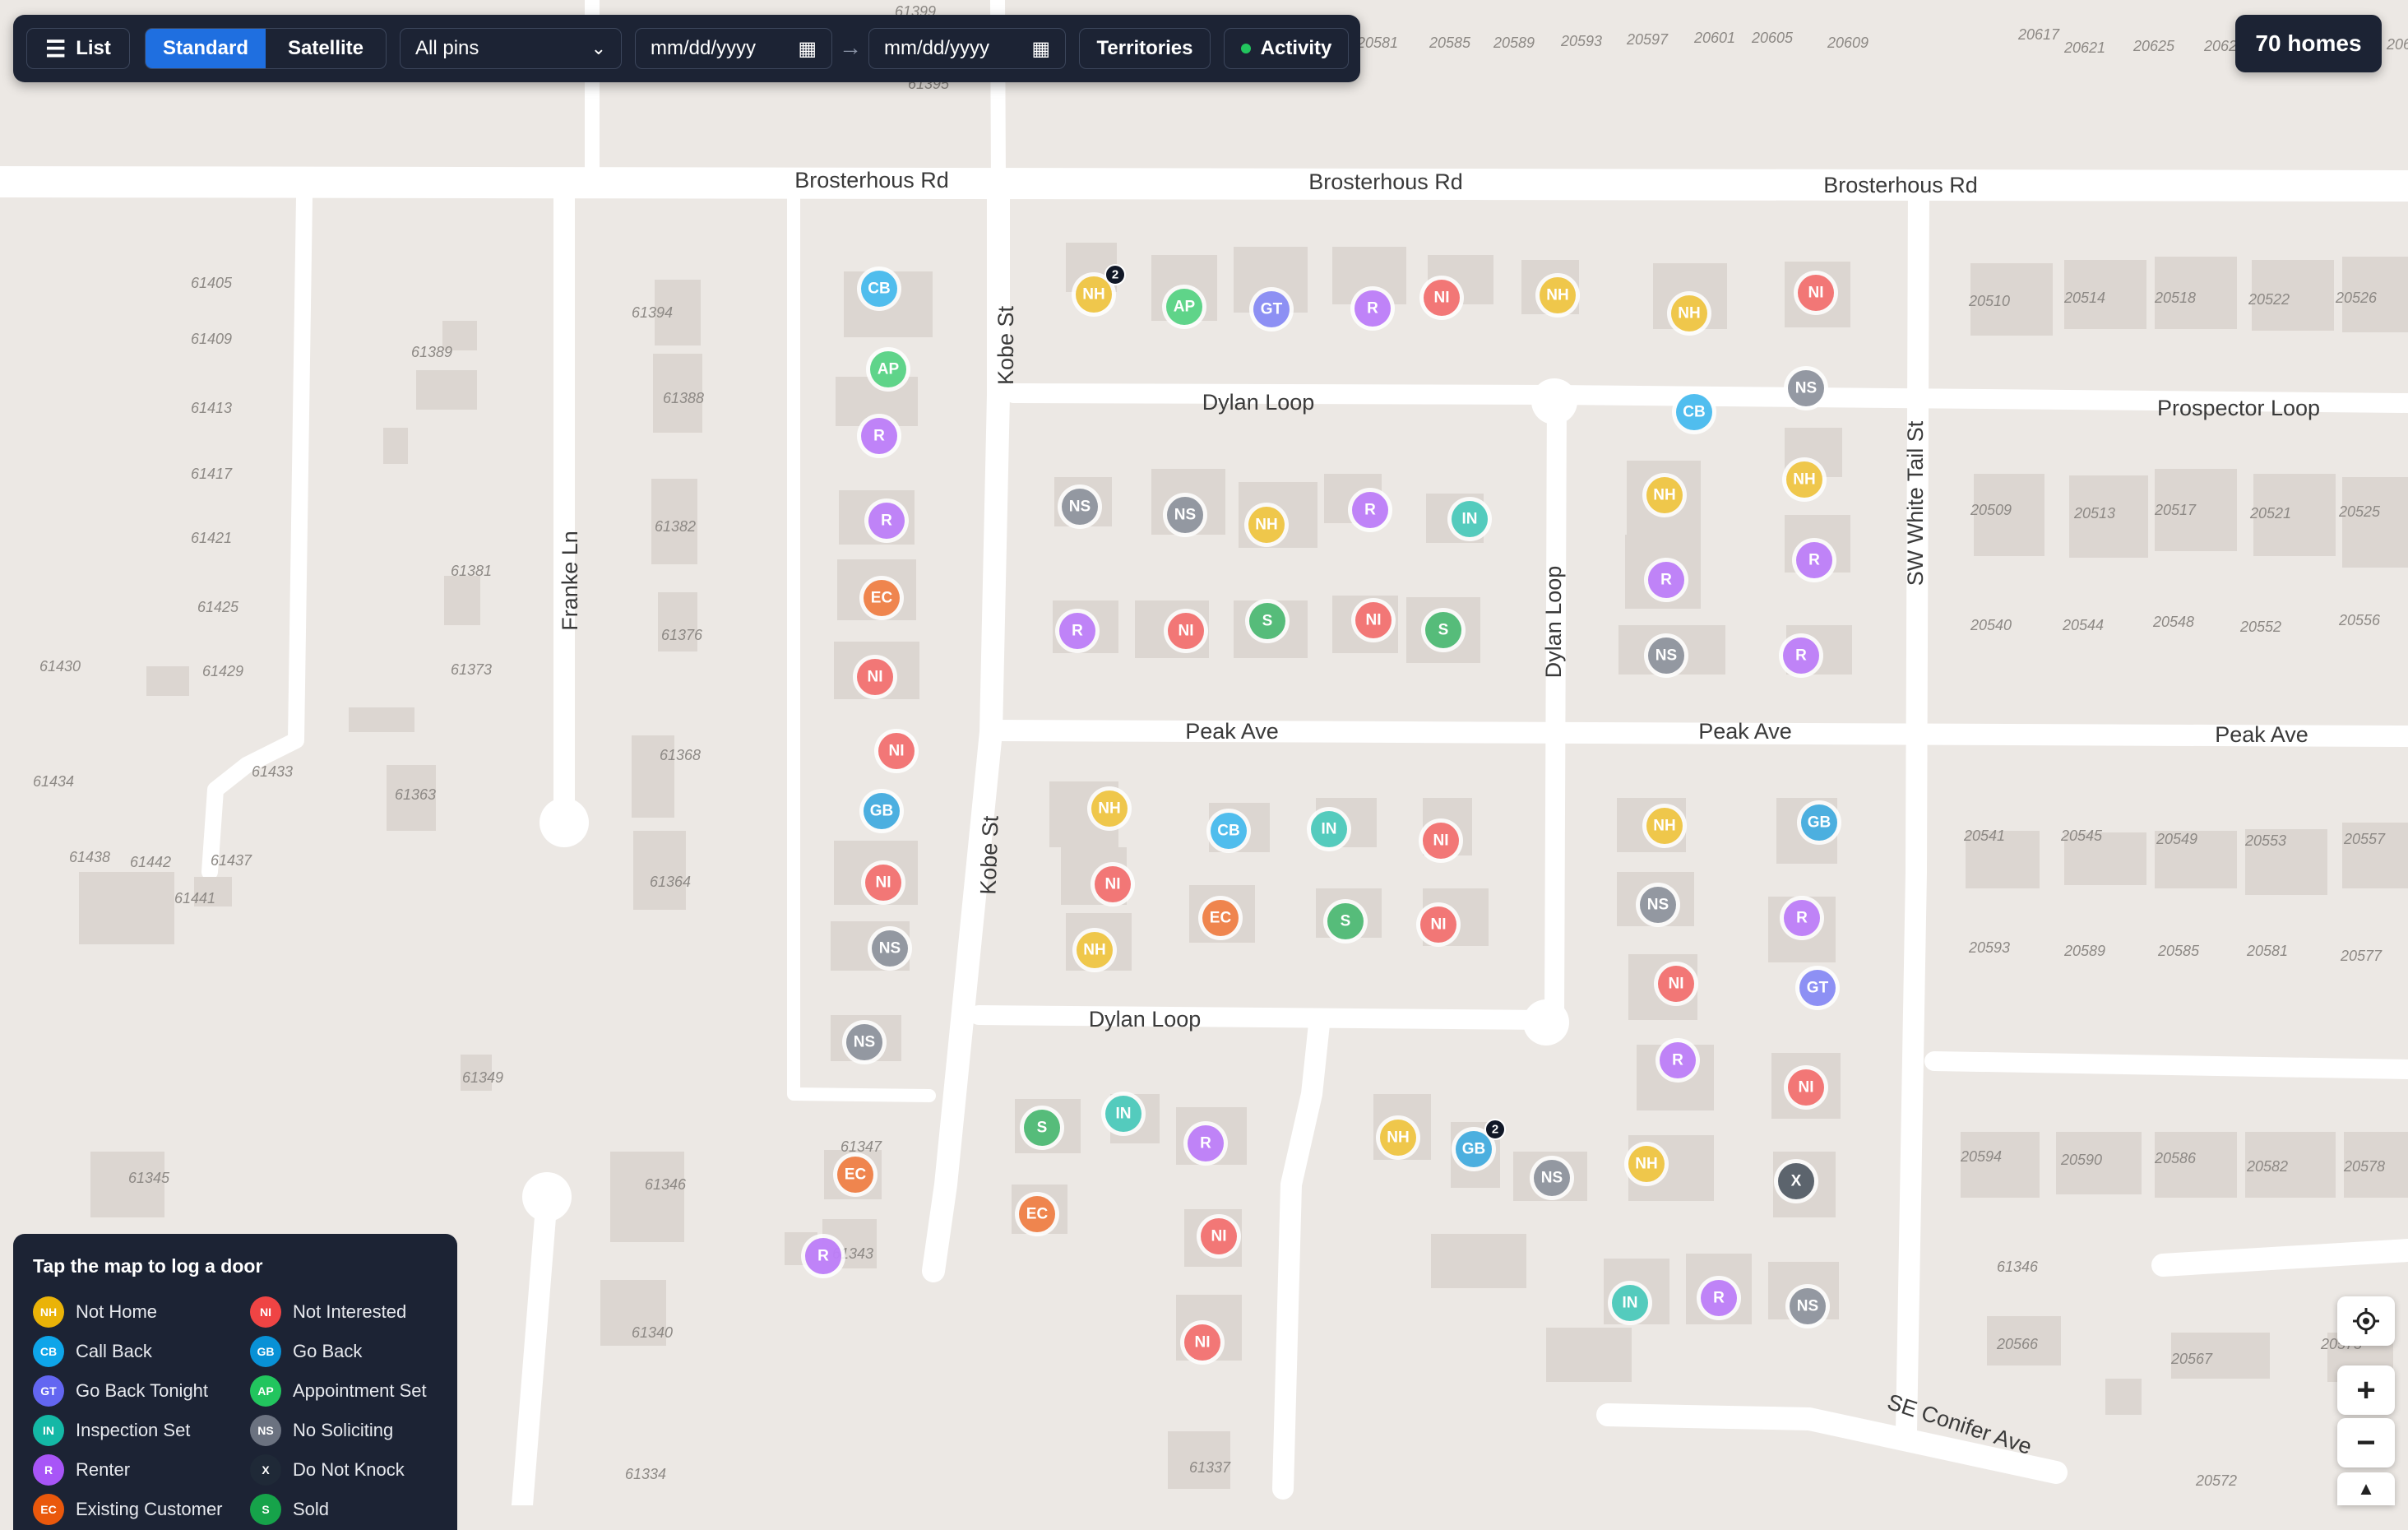 The image size is (2408, 1530). What do you see at coordinates (206, 48) in the screenshot?
I see `standard-mode-button: Standard` at bounding box center [206, 48].